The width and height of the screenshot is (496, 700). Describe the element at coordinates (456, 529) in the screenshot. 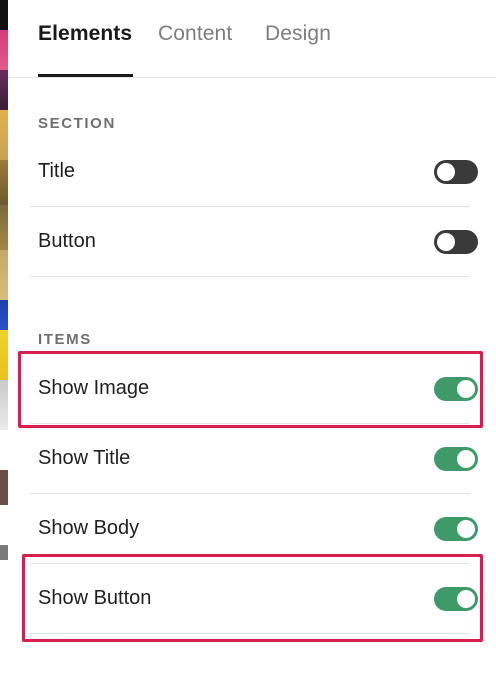

I see `show-body-toggle` at that location.